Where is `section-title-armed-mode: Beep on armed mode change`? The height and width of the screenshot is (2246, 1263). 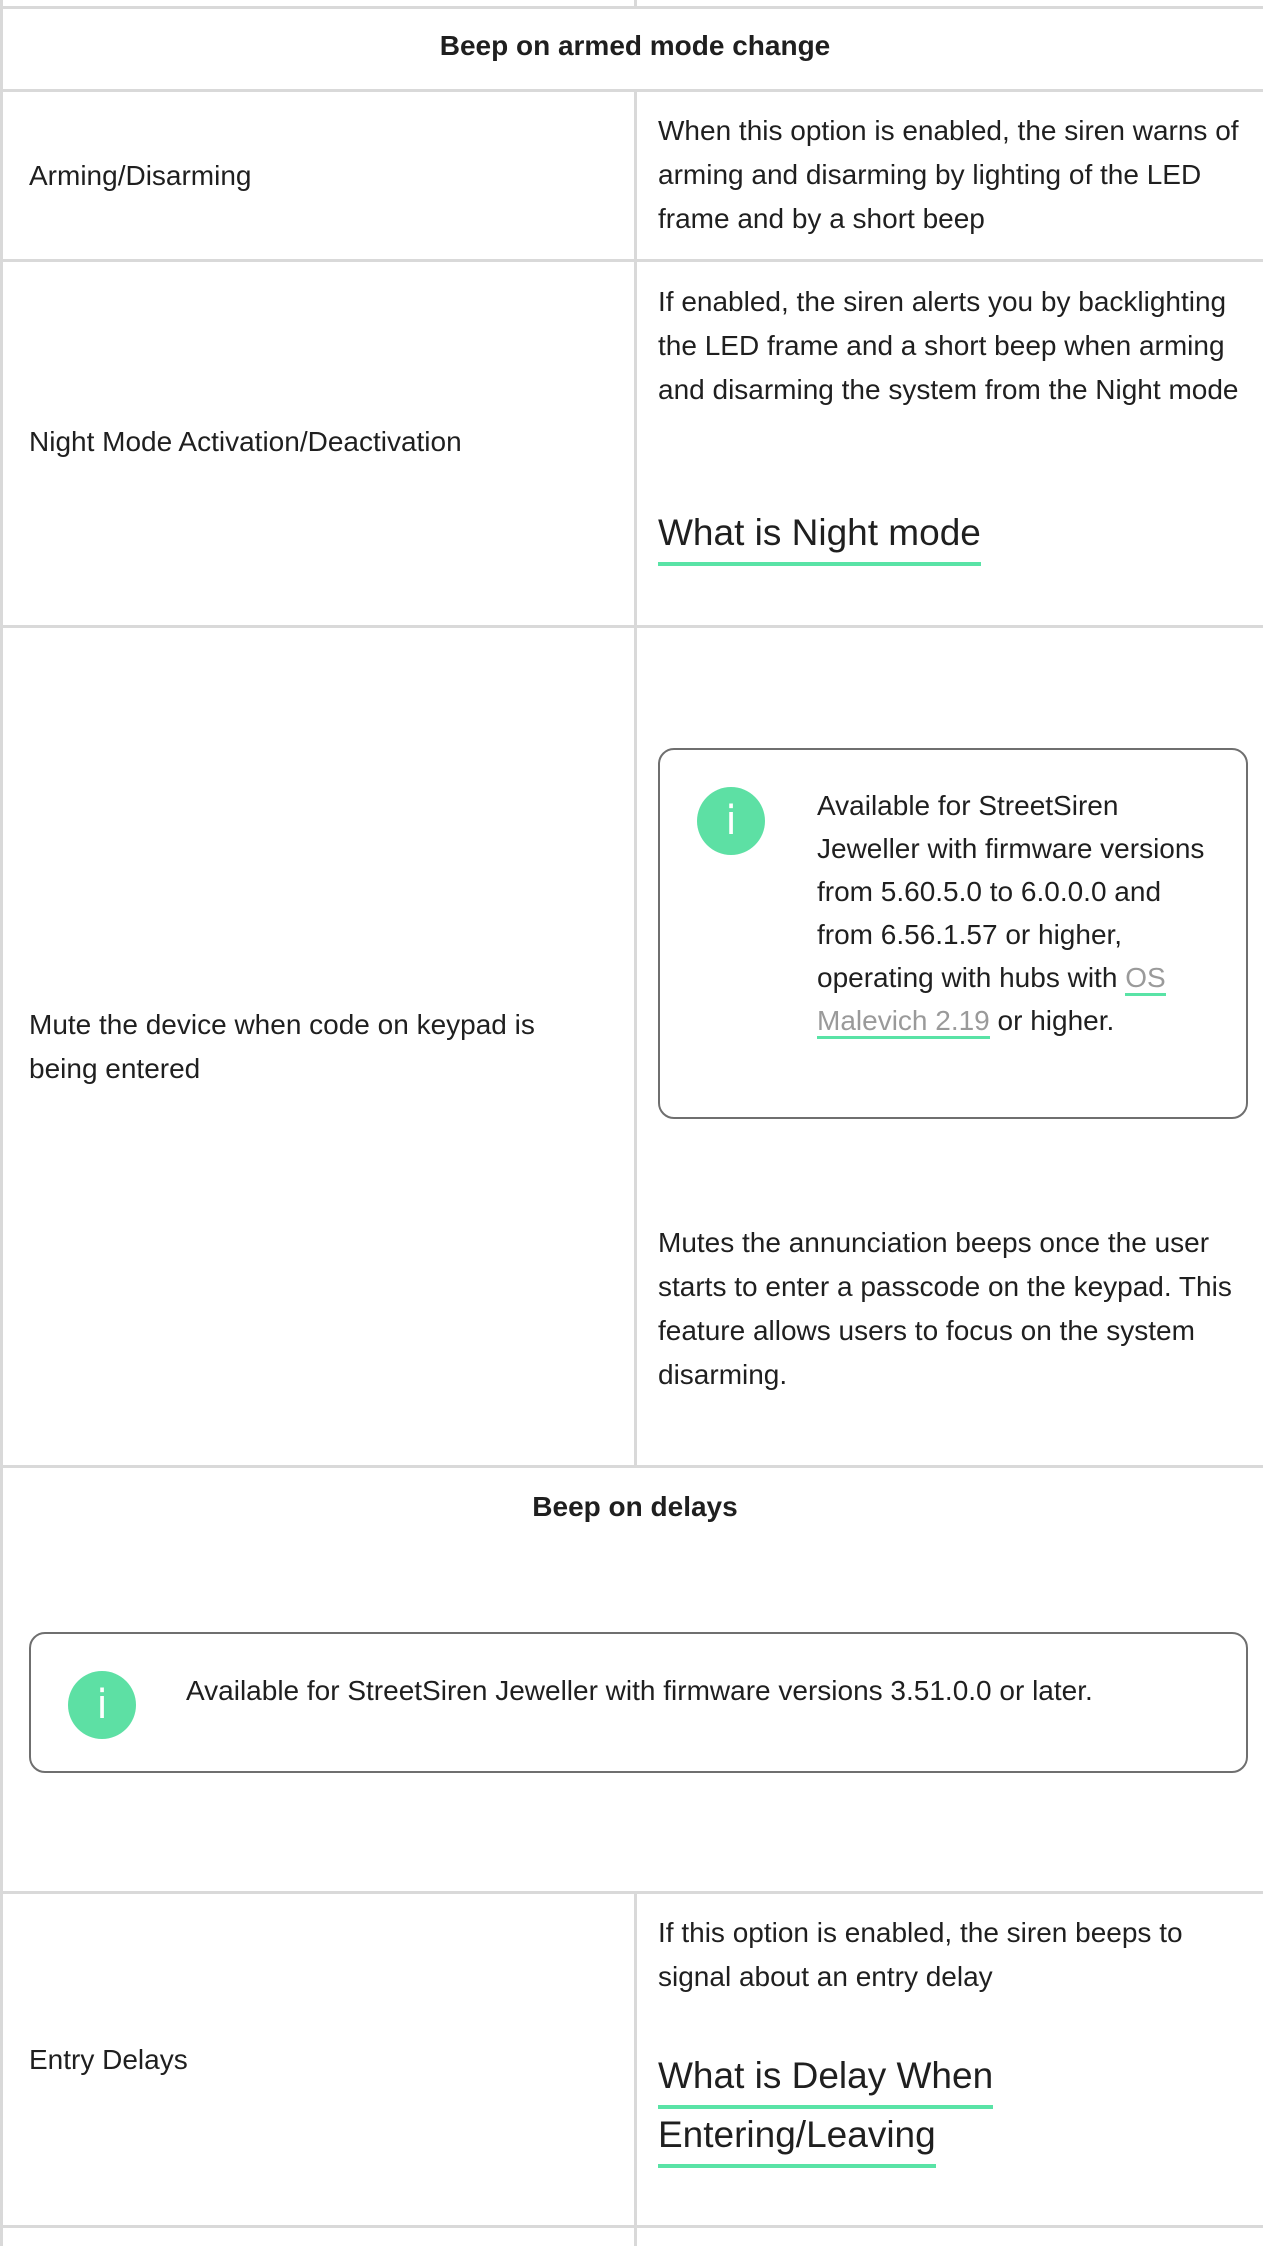
section-title-armed-mode: Beep on armed mode change is located at coordinates (635, 45).